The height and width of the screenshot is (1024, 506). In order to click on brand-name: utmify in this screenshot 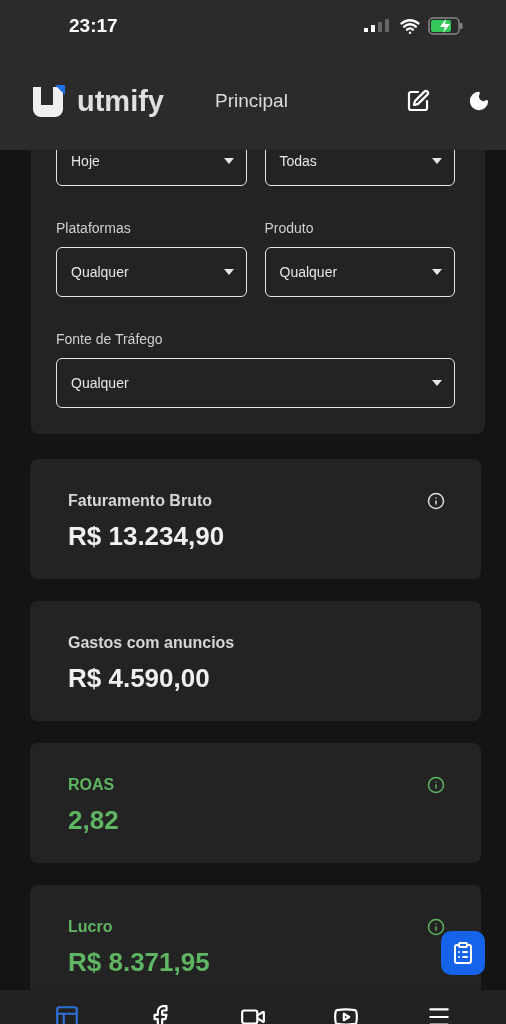, I will do `click(120, 101)`.